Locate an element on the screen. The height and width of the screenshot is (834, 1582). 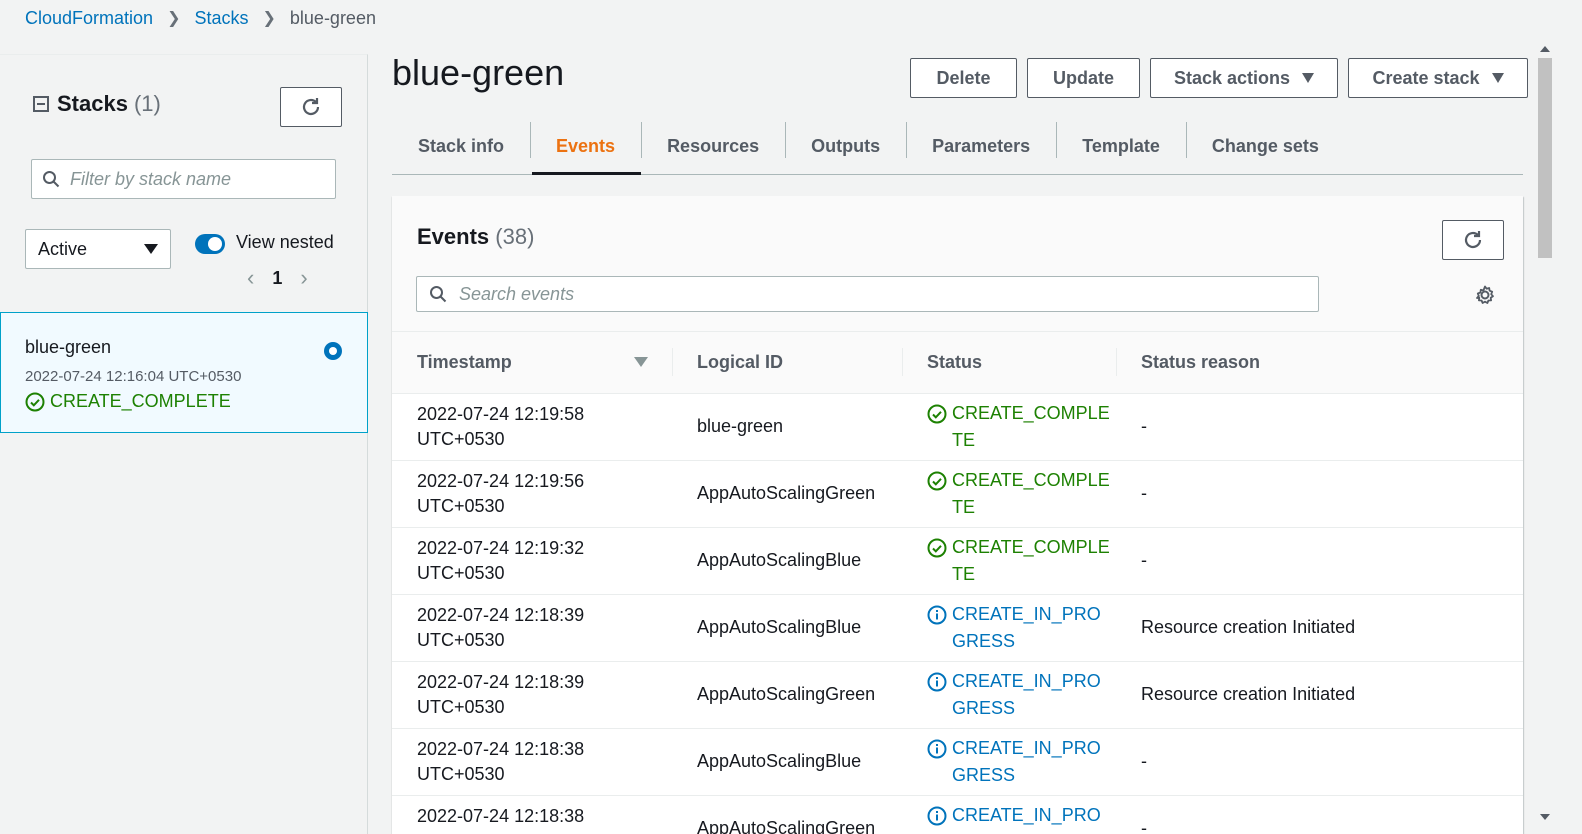
column-header-status-reason: Status reason is located at coordinates (1319, 363).